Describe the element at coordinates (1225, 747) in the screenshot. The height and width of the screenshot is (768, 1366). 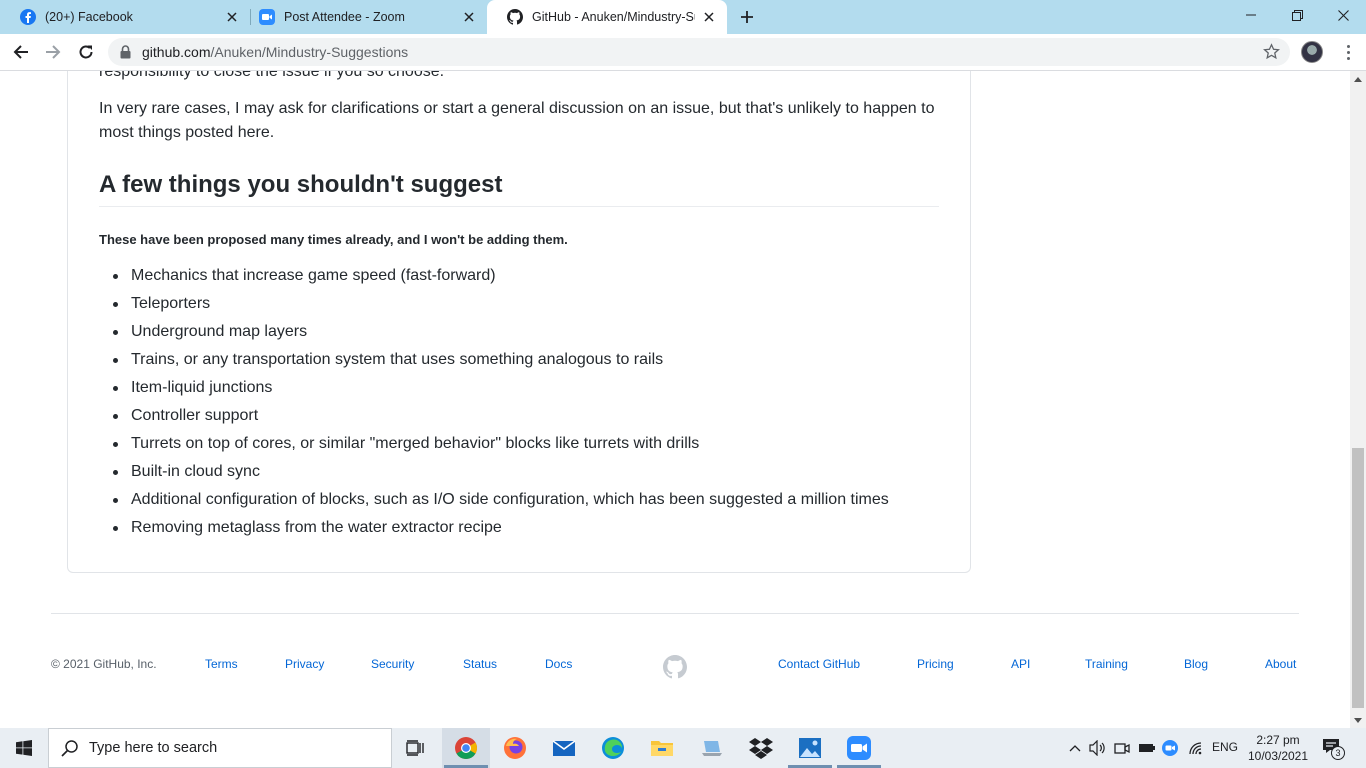
I see `input-language: ENG` at that location.